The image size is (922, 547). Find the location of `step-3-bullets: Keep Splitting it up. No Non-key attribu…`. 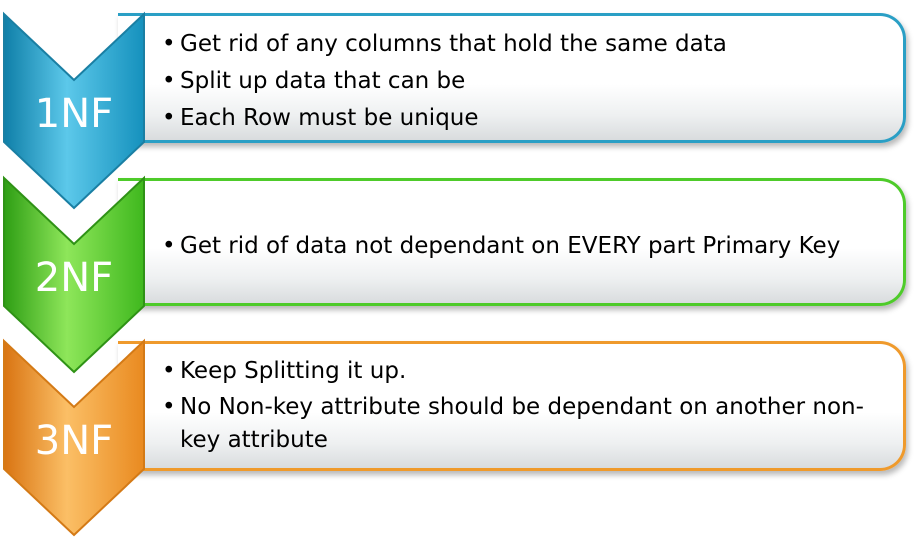

step-3-bullets: Keep Splitting it up. No Non-key attribu… is located at coordinates (522, 405).